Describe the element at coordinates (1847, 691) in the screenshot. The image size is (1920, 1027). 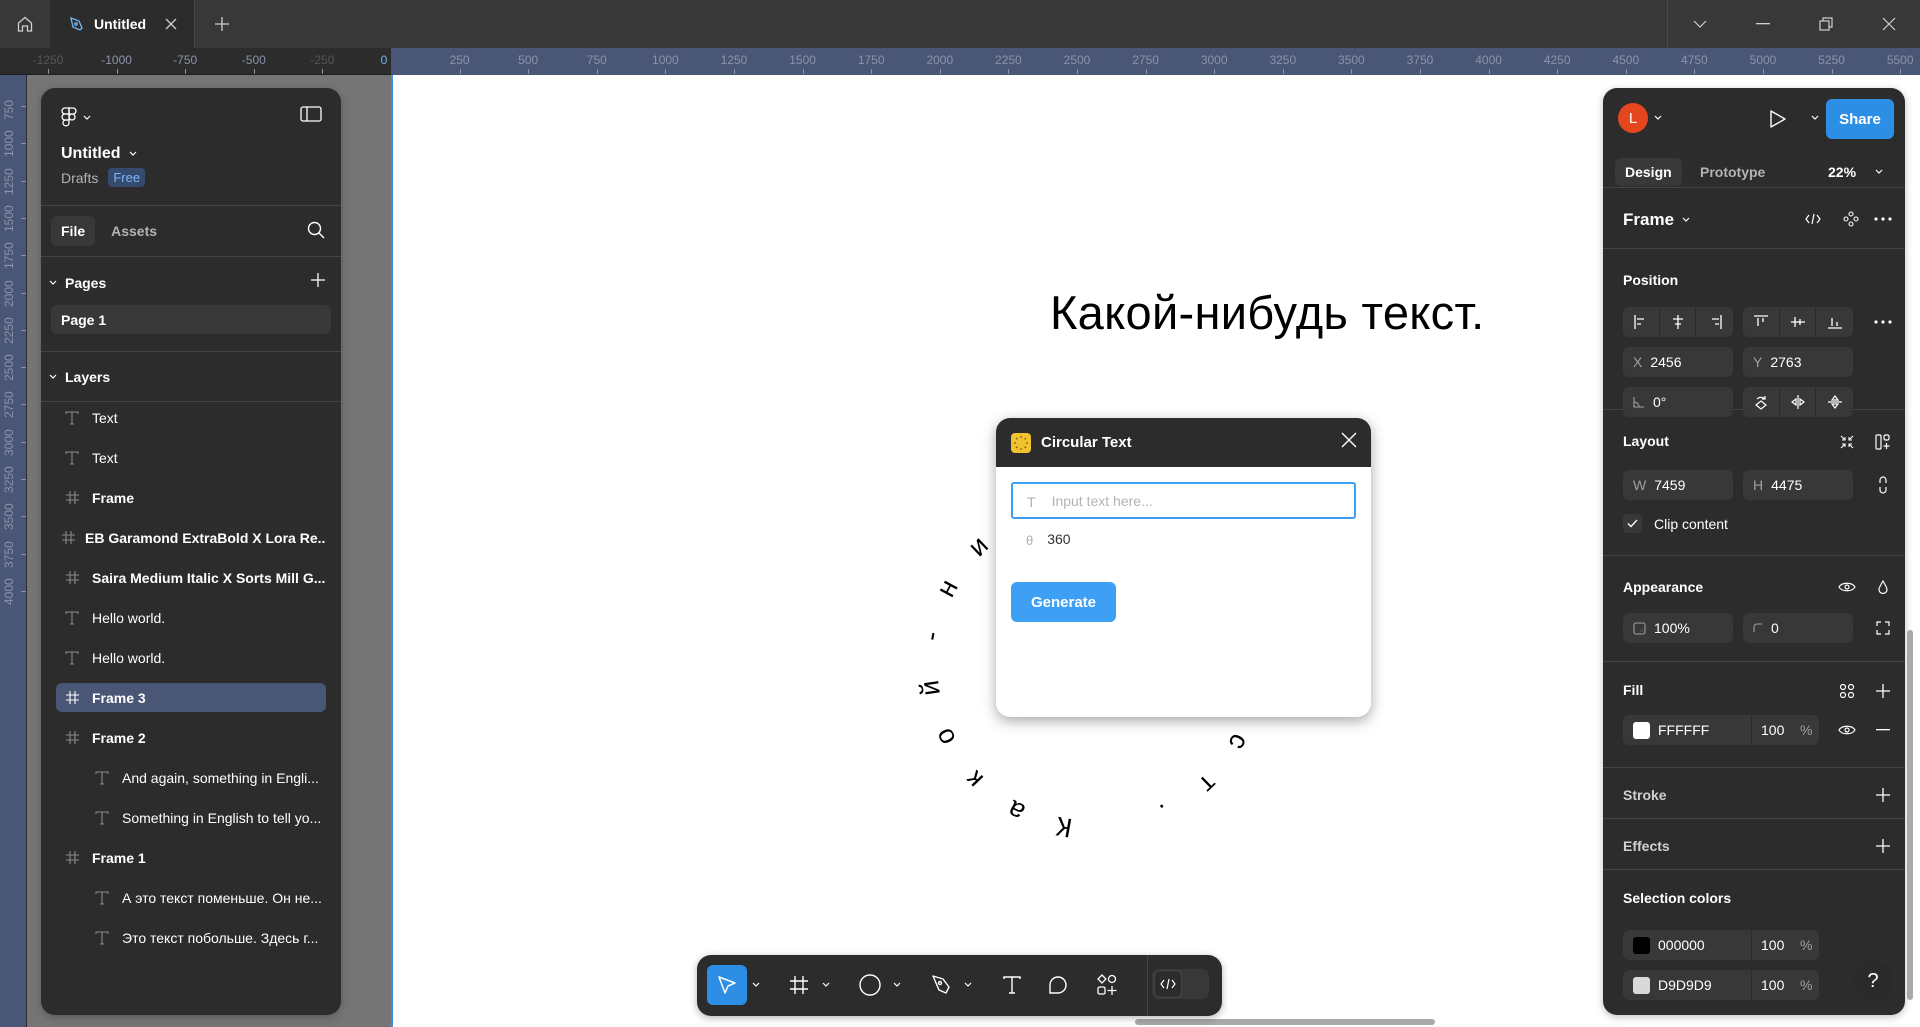
I see `styles-icon` at that location.